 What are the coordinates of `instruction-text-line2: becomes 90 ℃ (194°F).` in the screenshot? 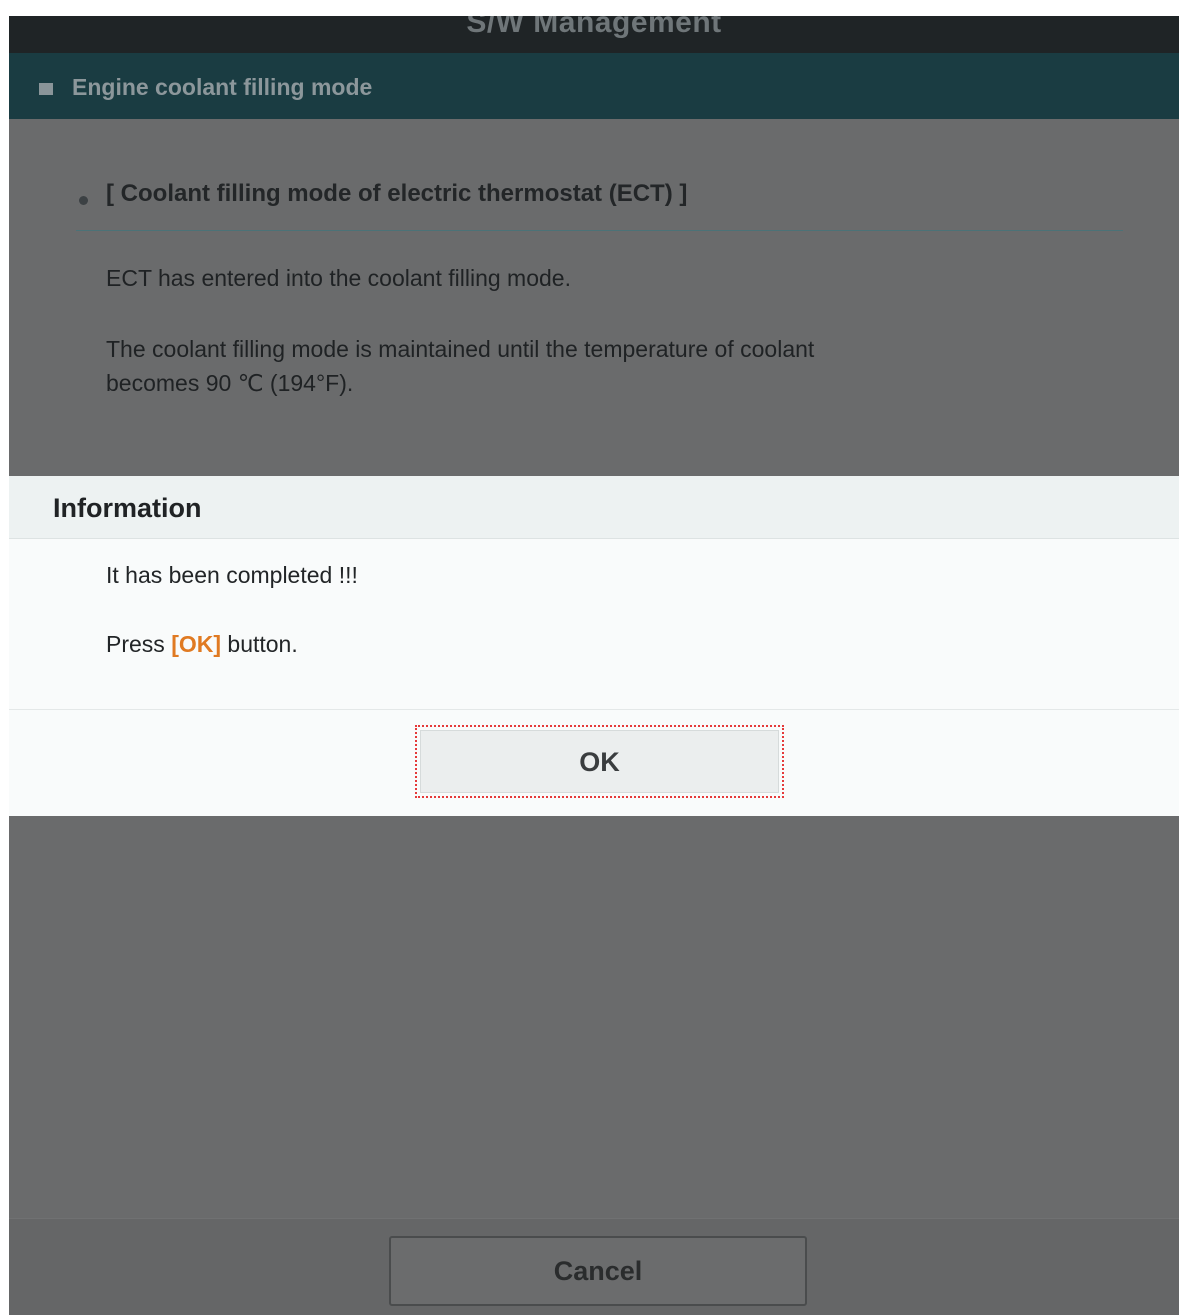 It's located at (230, 383).